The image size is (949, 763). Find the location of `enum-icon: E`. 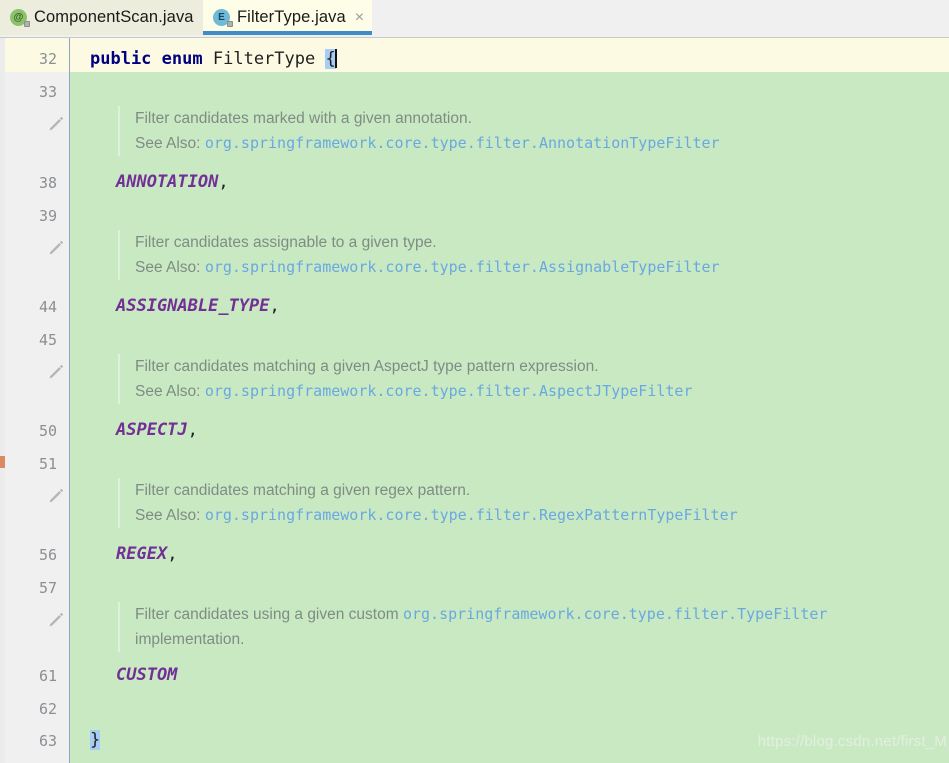

enum-icon: E is located at coordinates (223, 18).